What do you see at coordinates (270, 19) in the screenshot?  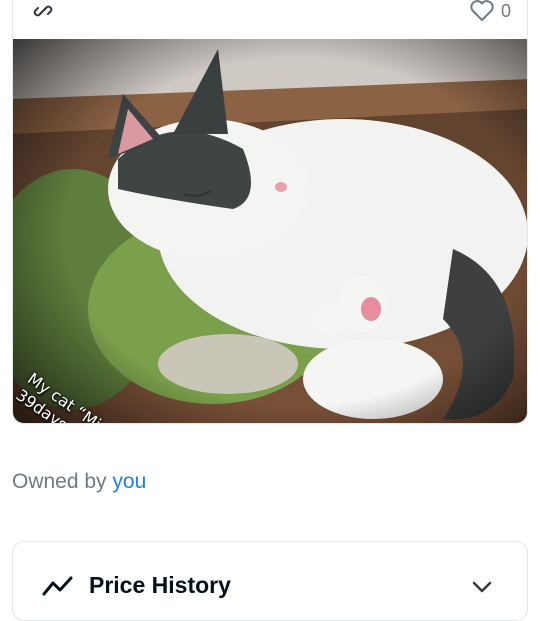 I see `card-header: 0` at bounding box center [270, 19].